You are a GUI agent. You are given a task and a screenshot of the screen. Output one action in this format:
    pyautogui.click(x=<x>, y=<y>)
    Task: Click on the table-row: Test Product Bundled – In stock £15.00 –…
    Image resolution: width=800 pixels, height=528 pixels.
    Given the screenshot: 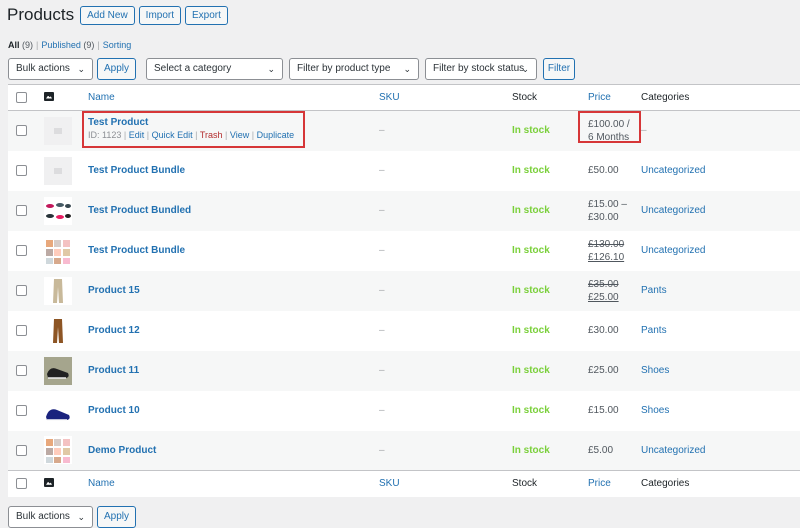 What is the action you would take?
    pyautogui.click(x=404, y=210)
    